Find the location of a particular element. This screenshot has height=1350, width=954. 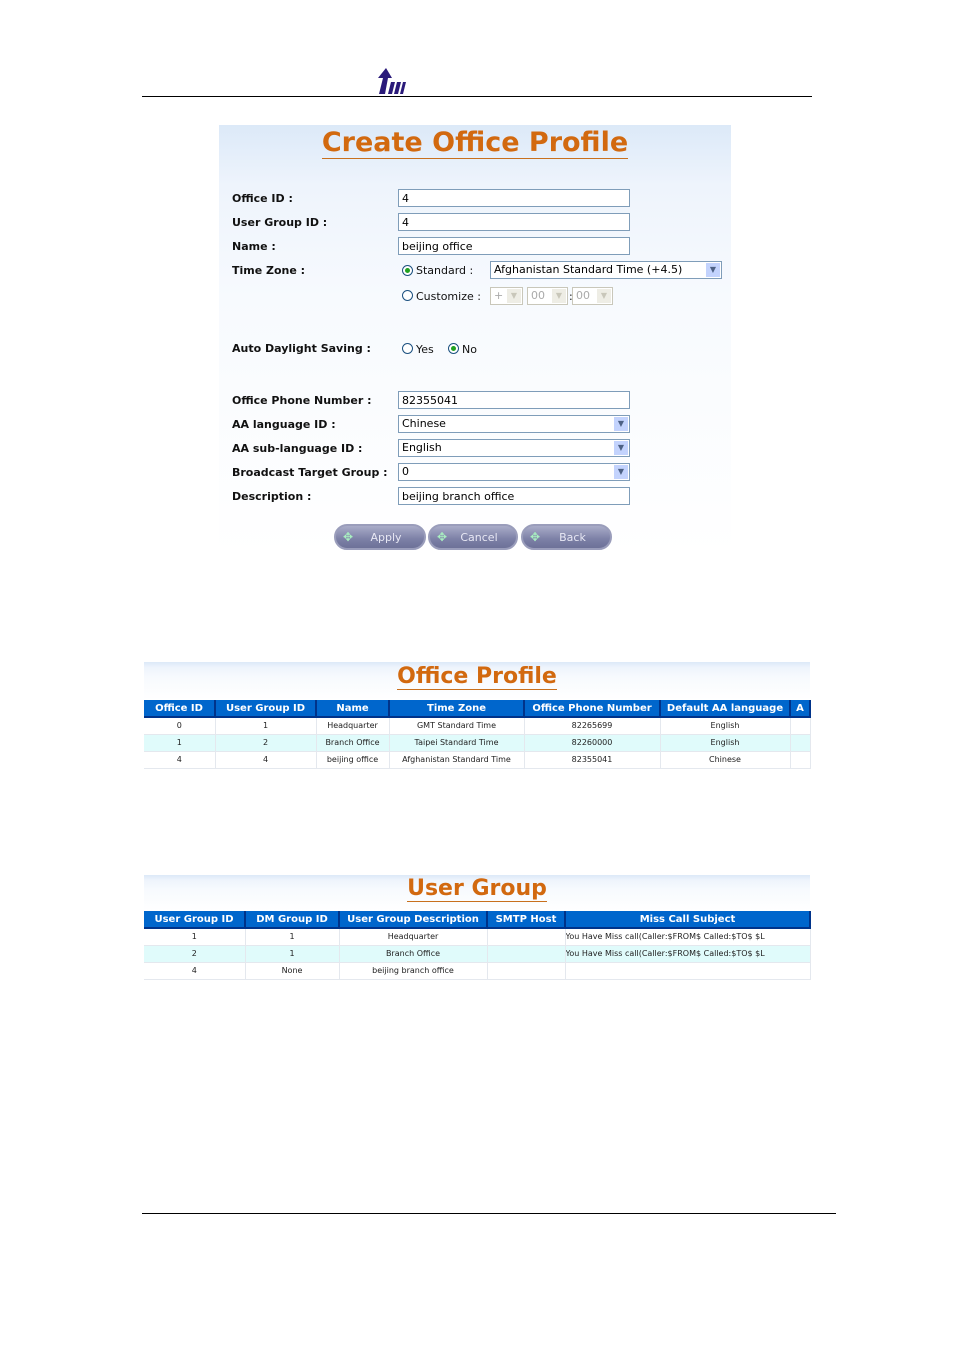

standard-label: Standard : is located at coordinates (445, 270).